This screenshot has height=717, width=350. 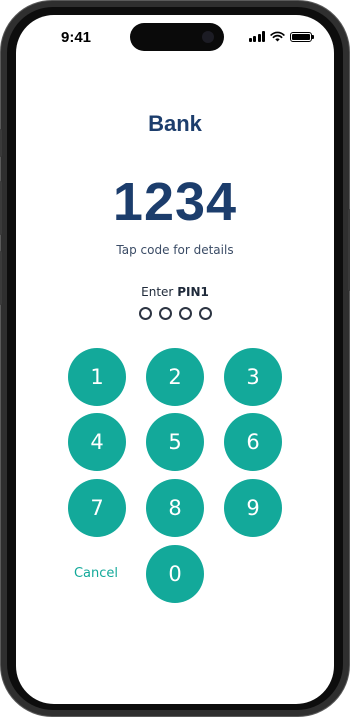 I want to click on pin-prompt-prefix: Enter, so click(x=159, y=292).